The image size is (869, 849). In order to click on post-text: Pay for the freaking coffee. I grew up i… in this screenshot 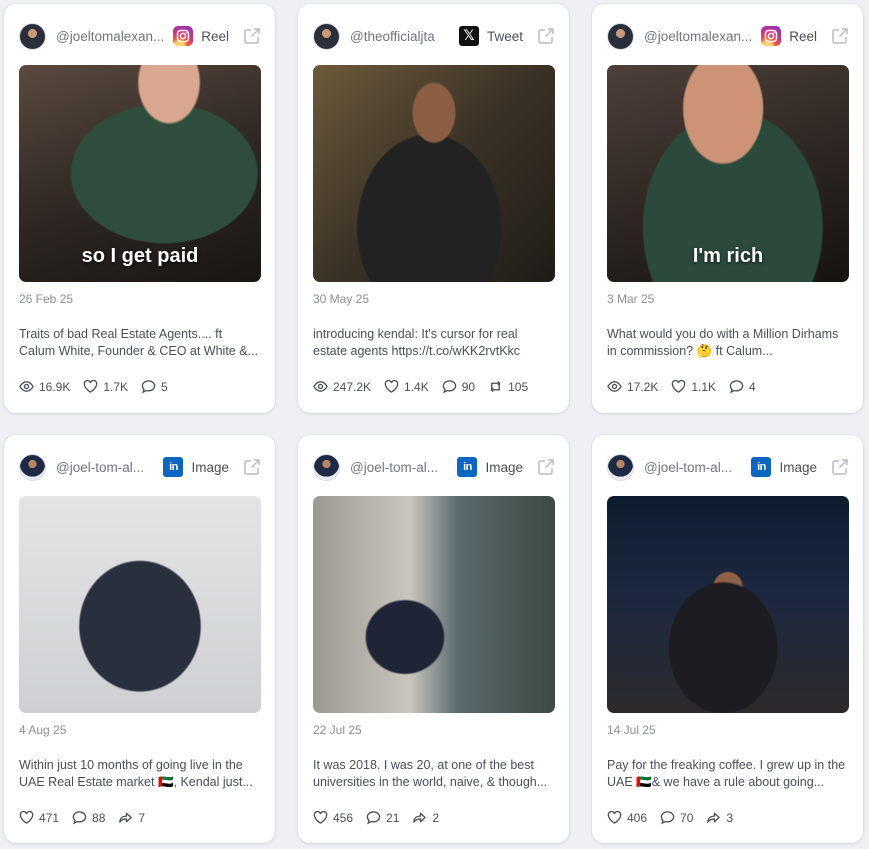, I will do `click(726, 773)`.